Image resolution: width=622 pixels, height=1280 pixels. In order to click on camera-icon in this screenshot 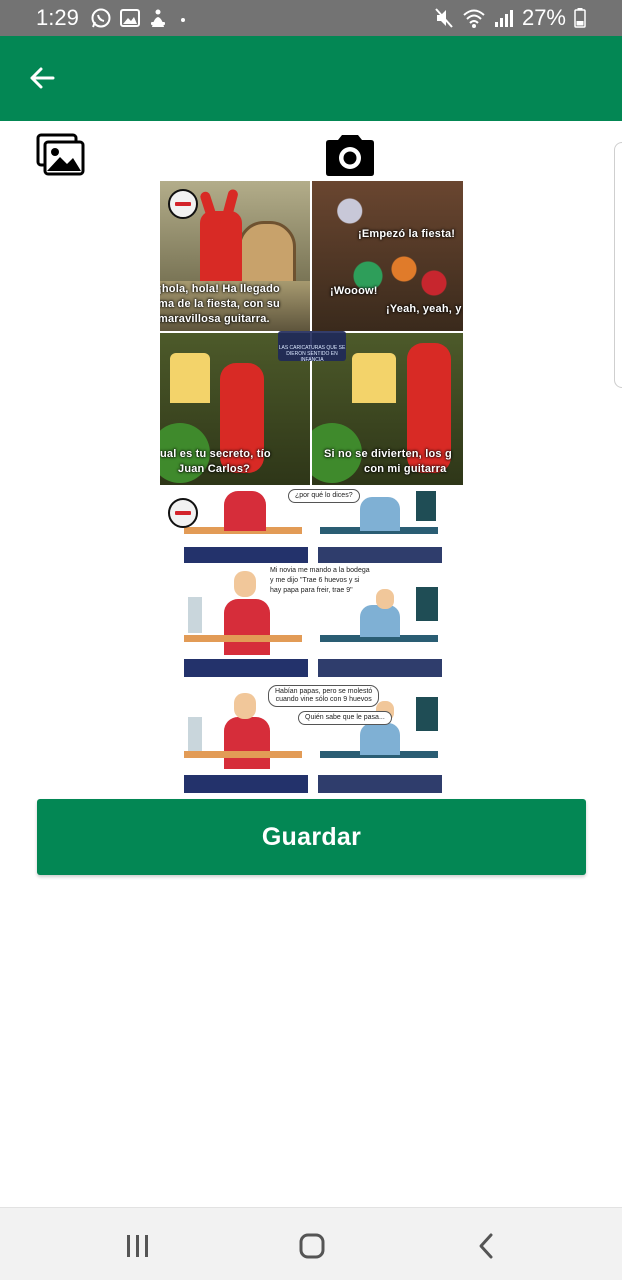, I will do `click(350, 155)`.